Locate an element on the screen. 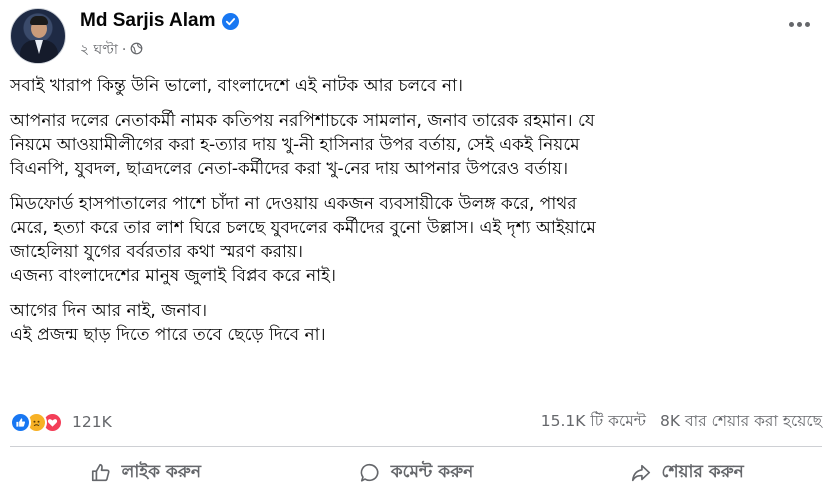  share-button-label: শেয়ার করুন is located at coordinates (702, 472).